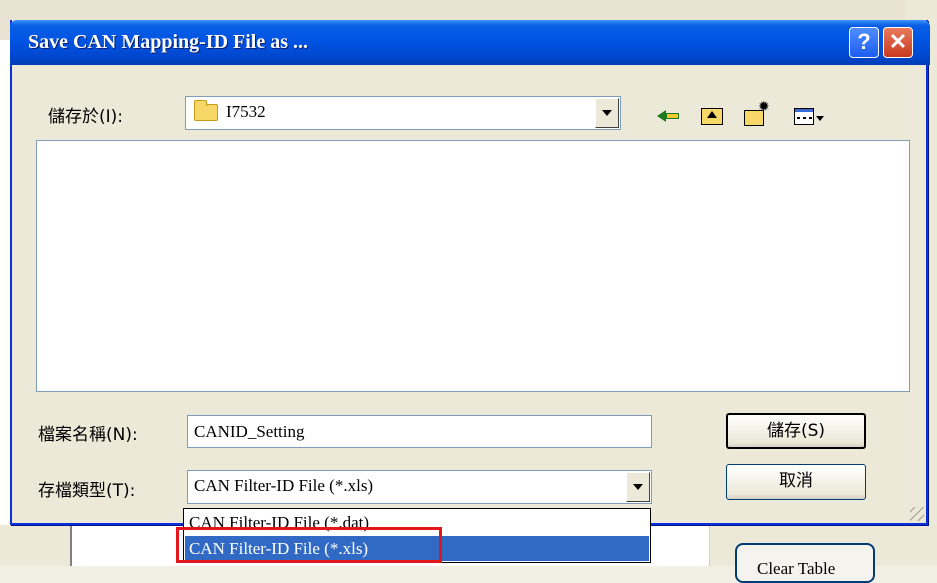  What do you see at coordinates (809, 115) in the screenshot?
I see `view-menu-icon` at bounding box center [809, 115].